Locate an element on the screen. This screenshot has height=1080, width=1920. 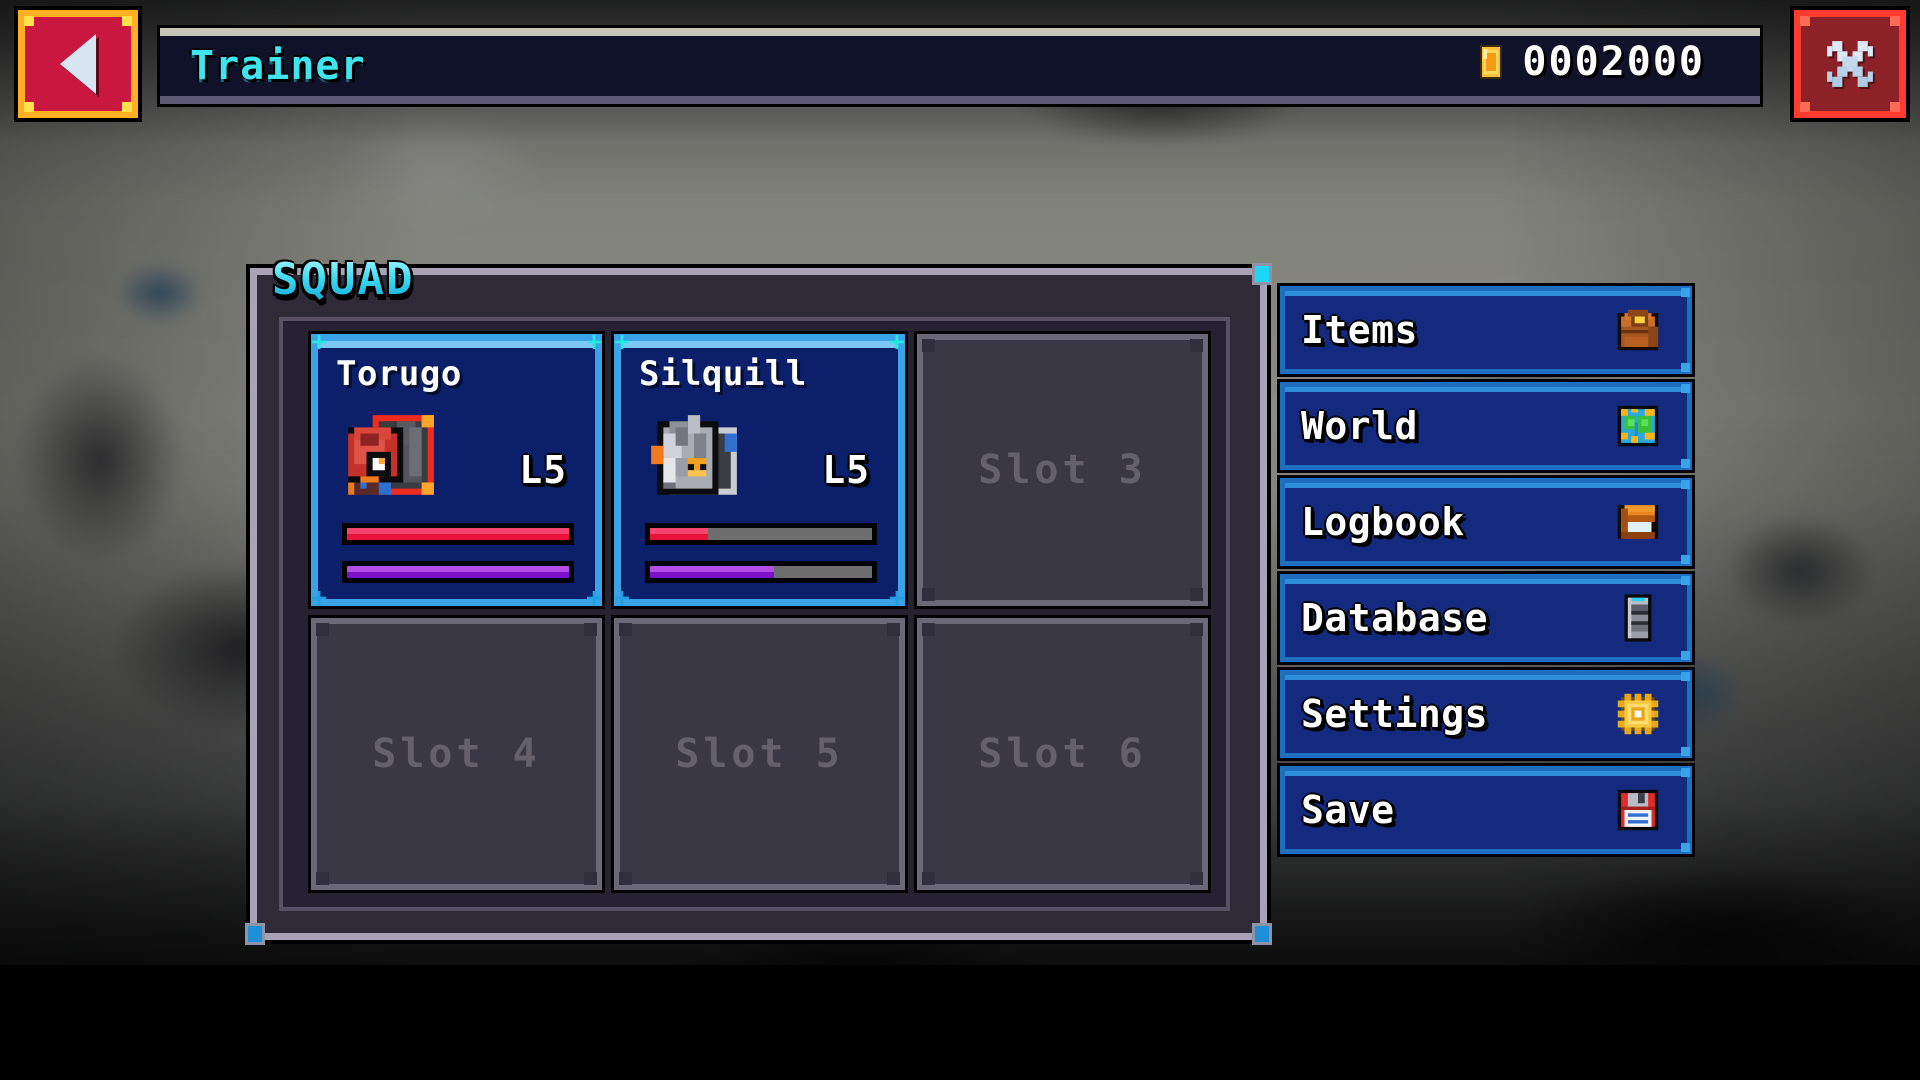
squad-slot-1: Torugo L5 is located at coordinates (456, 470).